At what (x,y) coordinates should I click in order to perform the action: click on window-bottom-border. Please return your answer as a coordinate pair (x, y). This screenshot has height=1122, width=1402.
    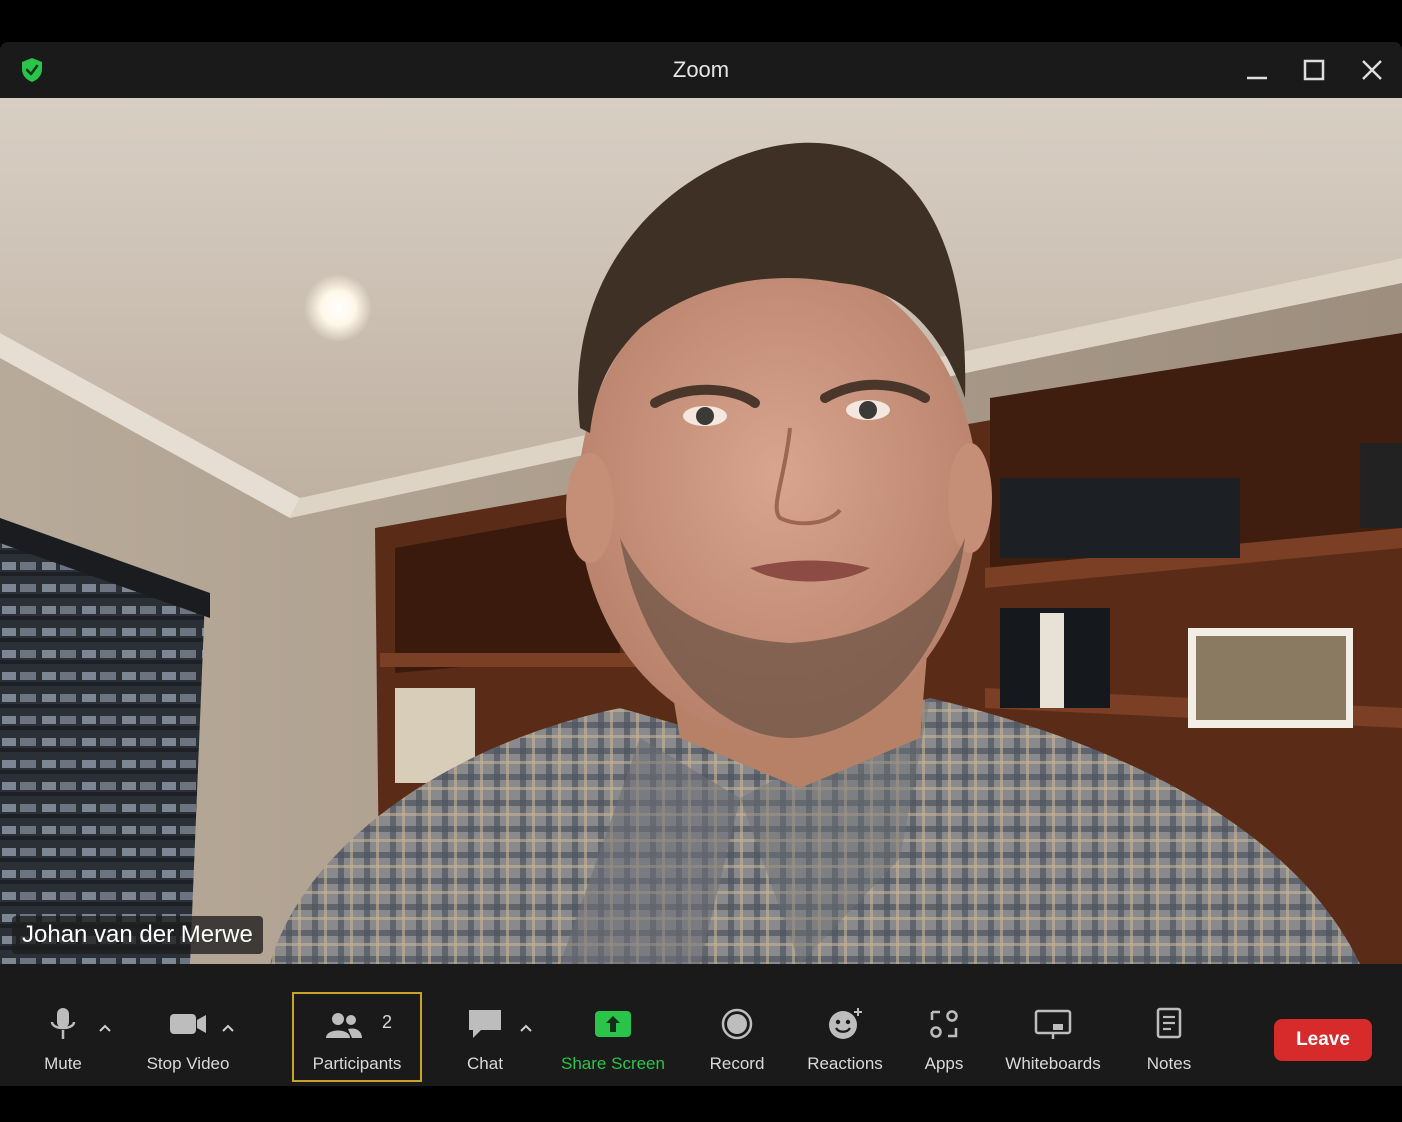
    Looking at the image, I should click on (701, 1104).